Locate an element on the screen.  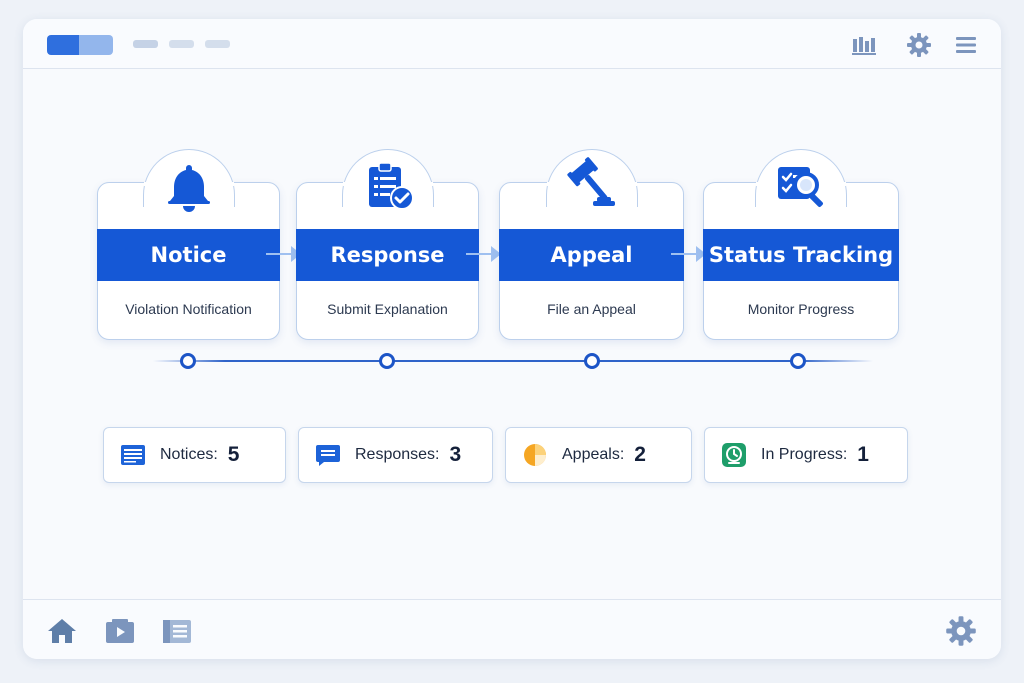
step-title: Appeal is located at coordinates (591, 255).